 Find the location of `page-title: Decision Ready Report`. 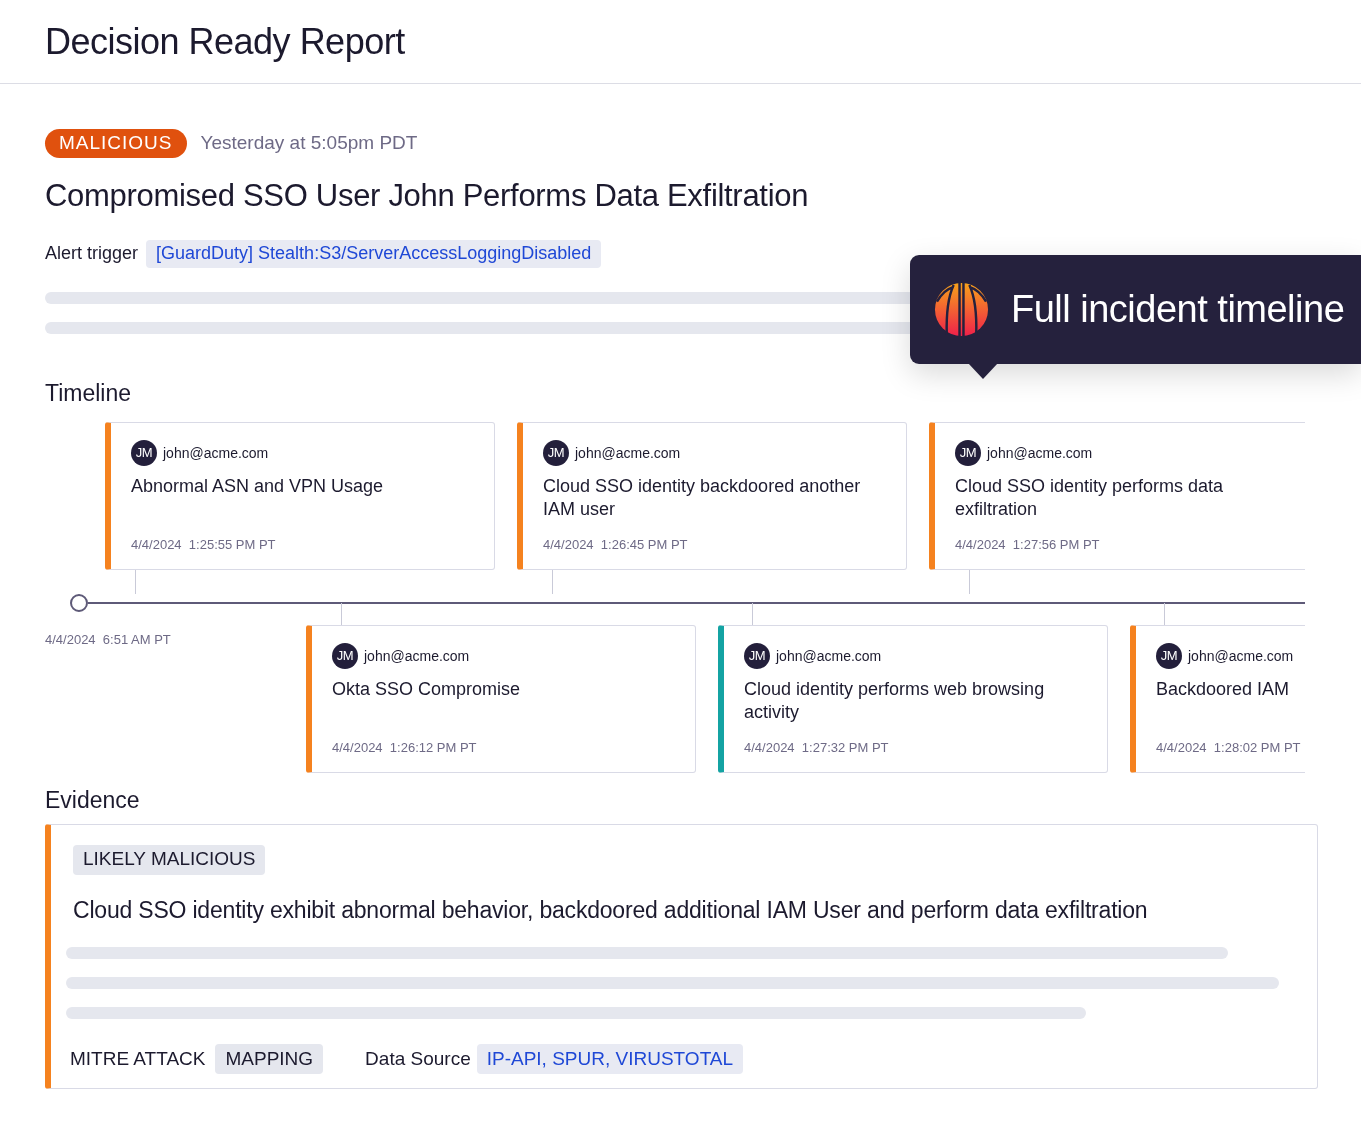

page-title: Decision Ready Report is located at coordinates (225, 41).